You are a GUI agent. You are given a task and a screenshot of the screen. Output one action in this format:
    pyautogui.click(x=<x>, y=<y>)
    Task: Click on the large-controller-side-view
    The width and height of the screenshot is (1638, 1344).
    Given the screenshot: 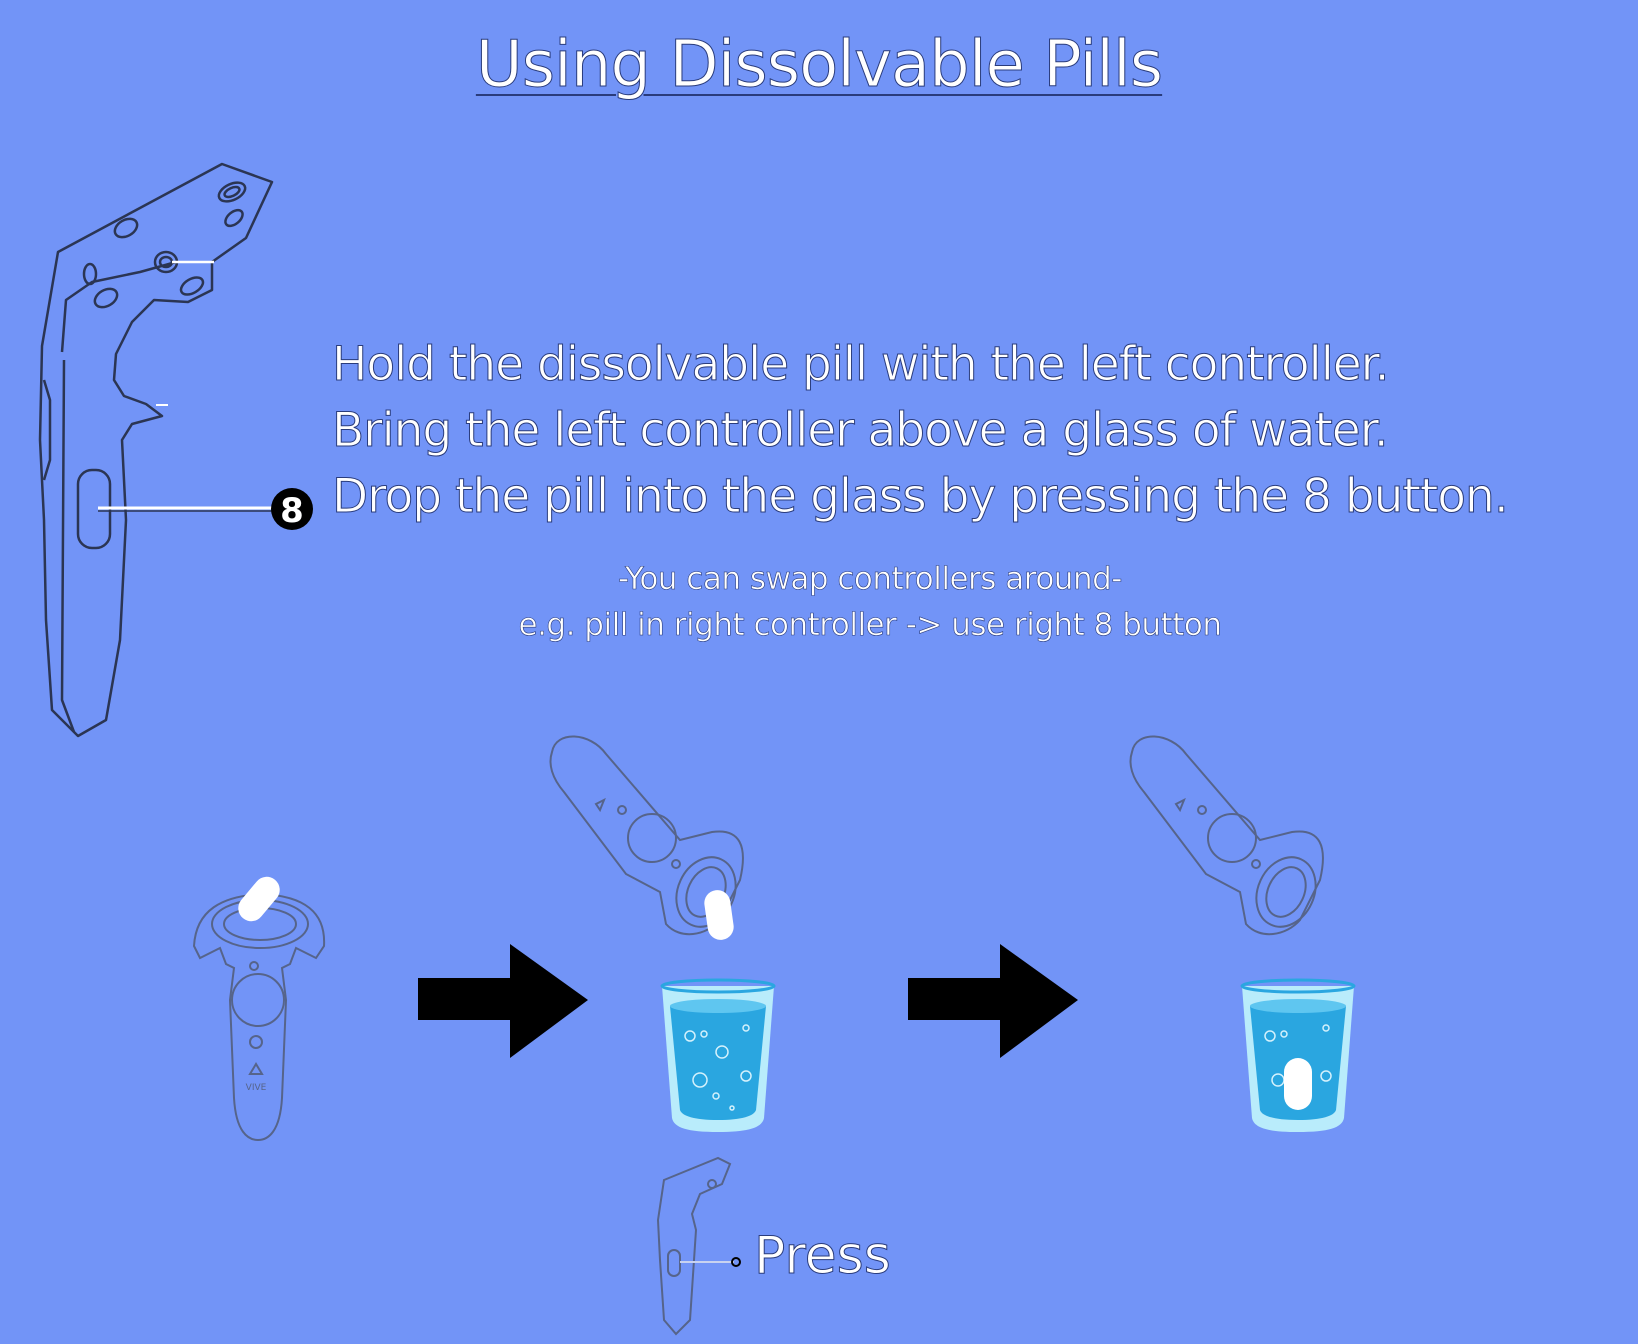 What is the action you would take?
    pyautogui.click(x=156, y=450)
    